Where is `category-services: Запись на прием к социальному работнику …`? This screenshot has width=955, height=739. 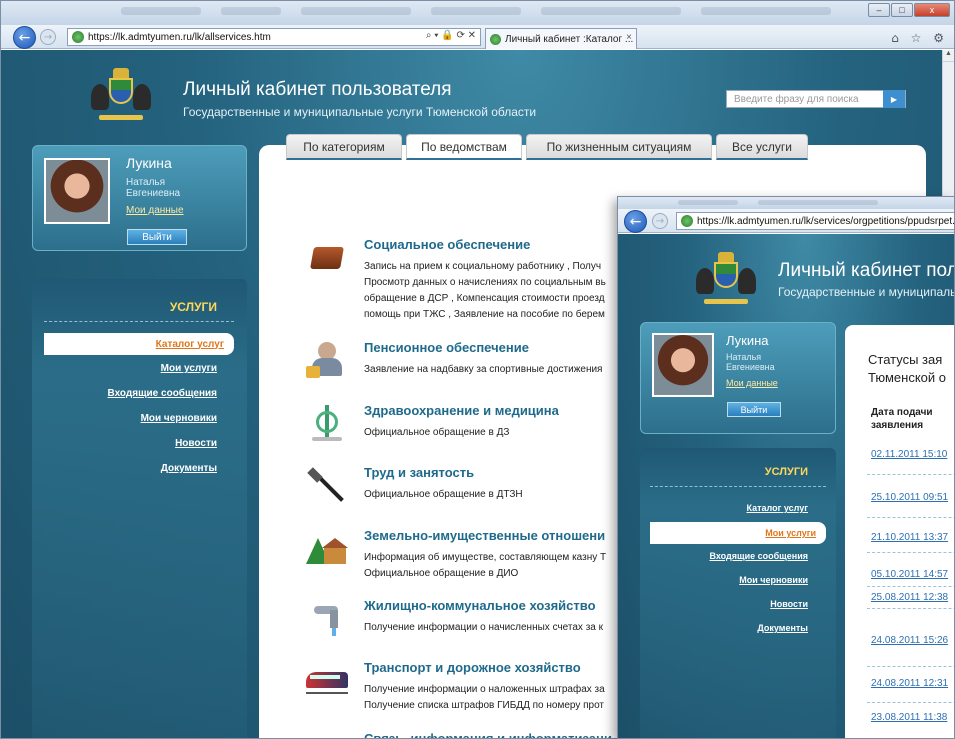 category-services: Запись на прием к социальному работнику … is located at coordinates (485, 290).